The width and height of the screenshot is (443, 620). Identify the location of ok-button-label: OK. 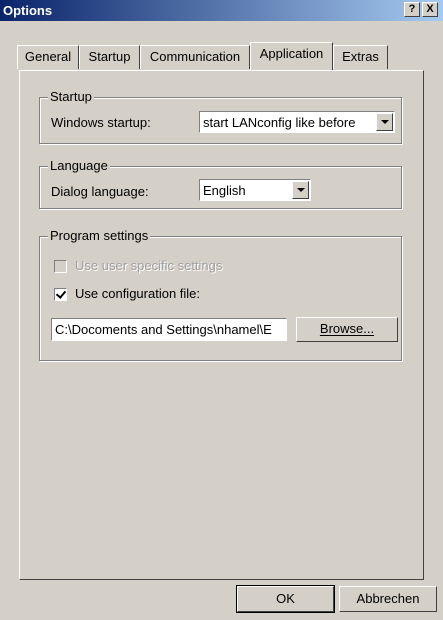
(285, 598).